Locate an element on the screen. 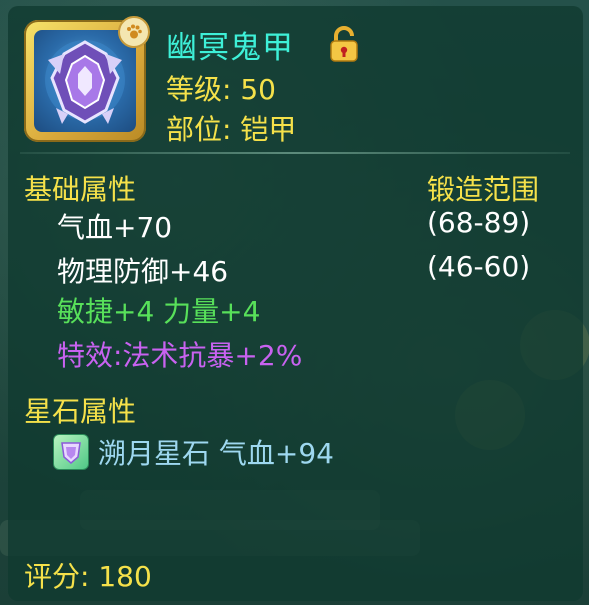 This screenshot has height=605, width=589. item-level-row: 等级: 50 is located at coordinates (221, 88).